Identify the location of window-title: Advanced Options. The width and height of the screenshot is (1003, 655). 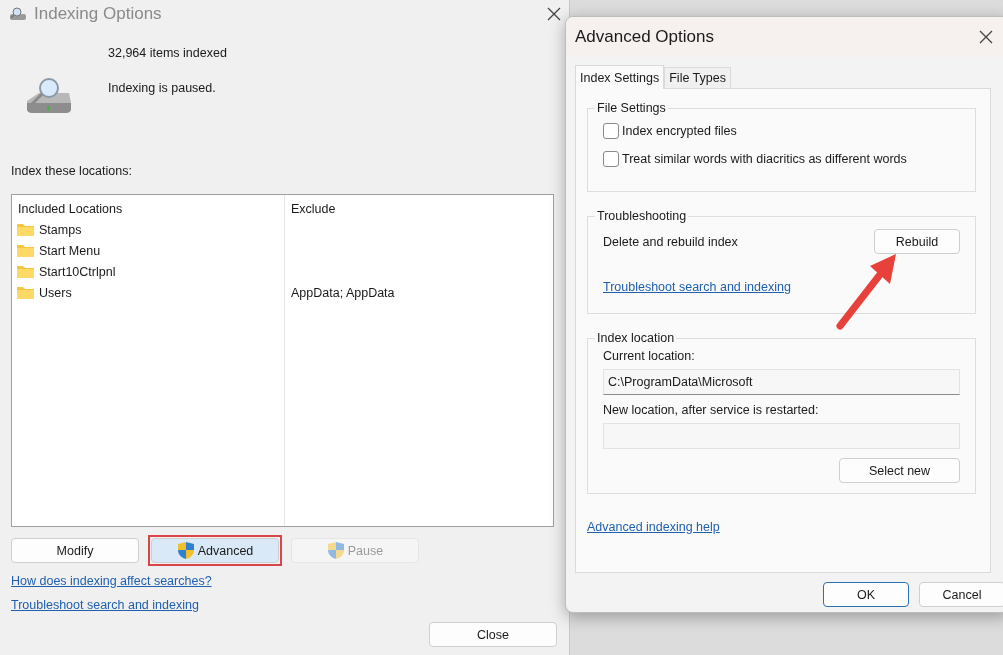
(645, 37).